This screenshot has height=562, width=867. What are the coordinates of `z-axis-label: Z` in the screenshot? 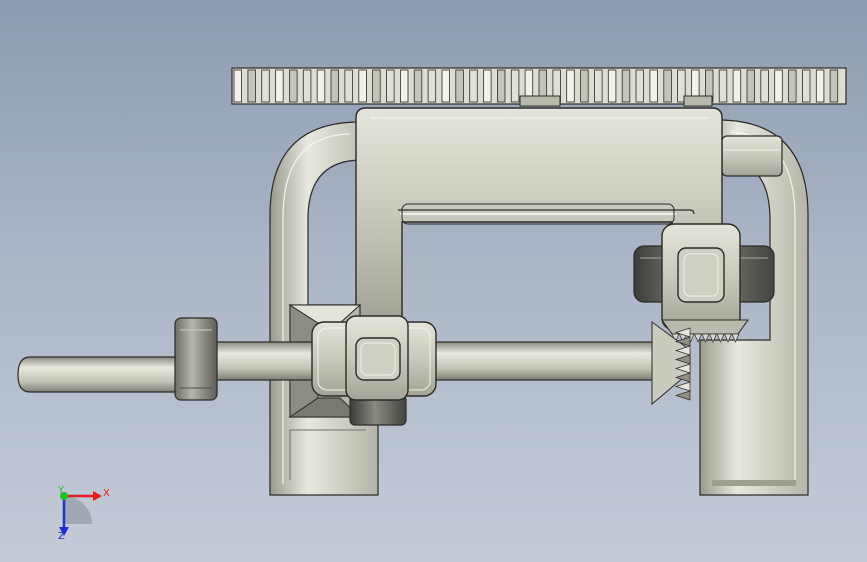 It's located at (61, 536).